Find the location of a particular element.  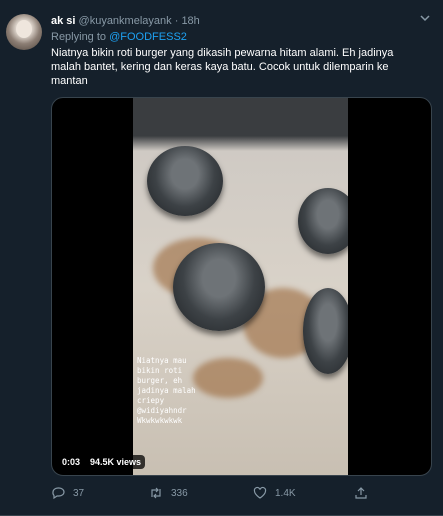

like-count: 1.4K is located at coordinates (285, 493).